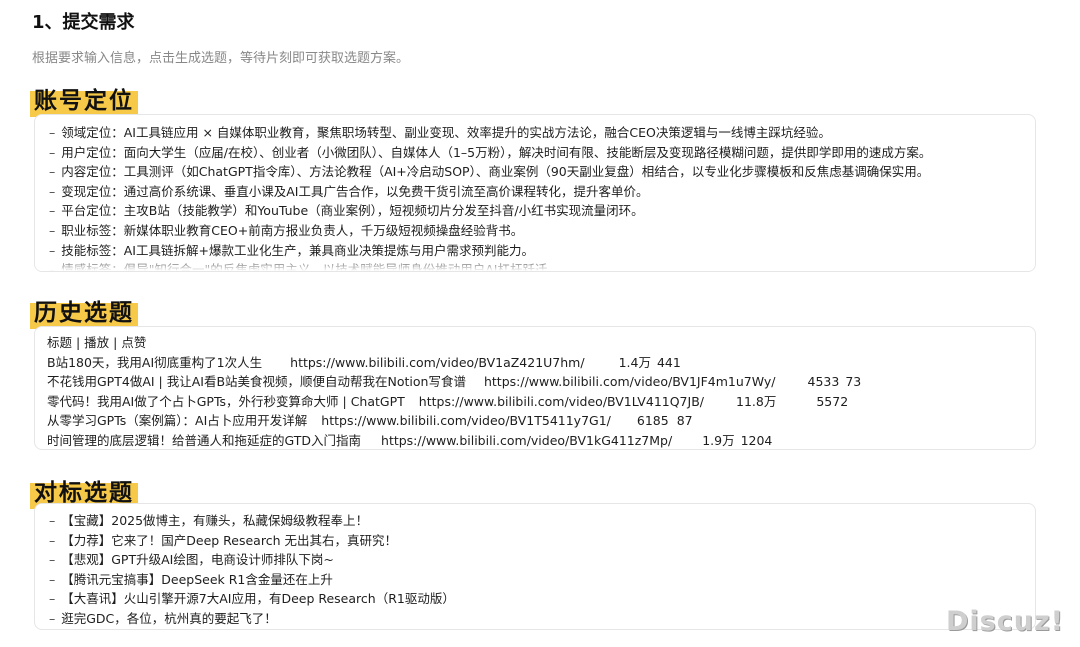 The width and height of the screenshot is (1080, 647). Describe the element at coordinates (853, 382) in the screenshot. I see `history-likes: 73` at that location.